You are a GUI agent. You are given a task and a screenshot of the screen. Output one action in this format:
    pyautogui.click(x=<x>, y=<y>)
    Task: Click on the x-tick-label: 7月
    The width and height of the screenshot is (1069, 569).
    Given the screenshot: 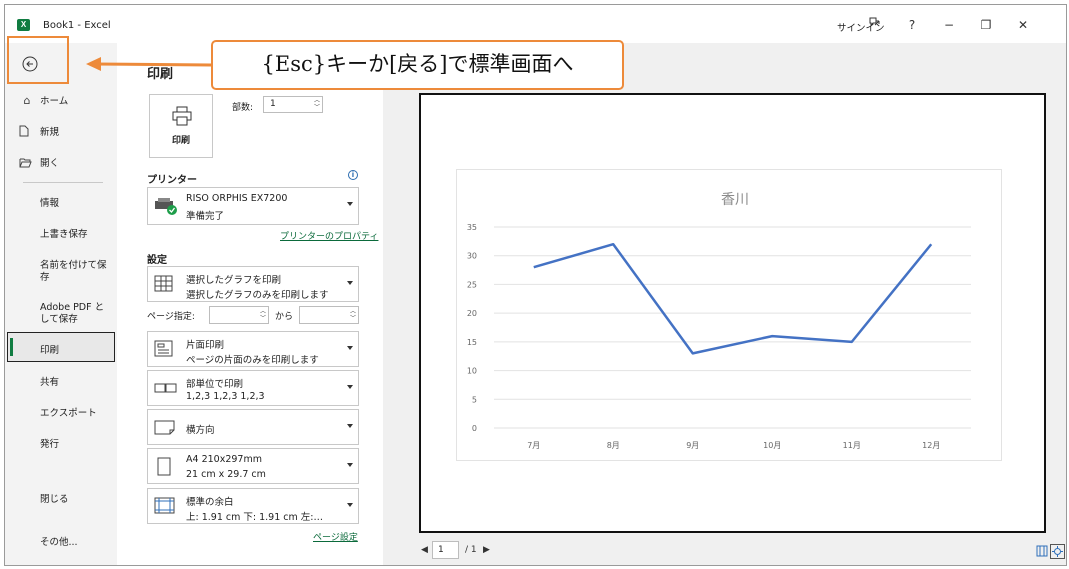 What is the action you would take?
    pyautogui.click(x=533, y=445)
    